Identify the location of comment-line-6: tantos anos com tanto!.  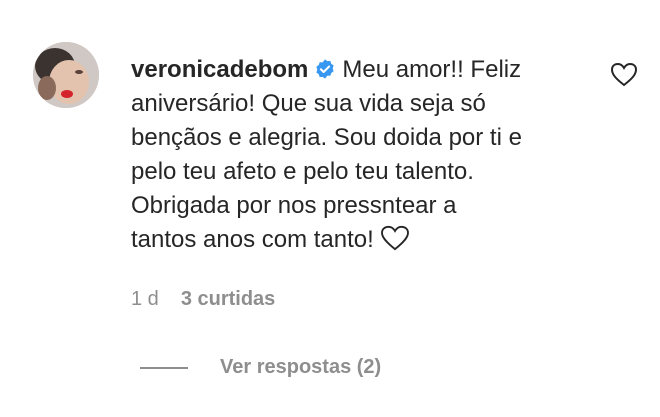
(252, 239).